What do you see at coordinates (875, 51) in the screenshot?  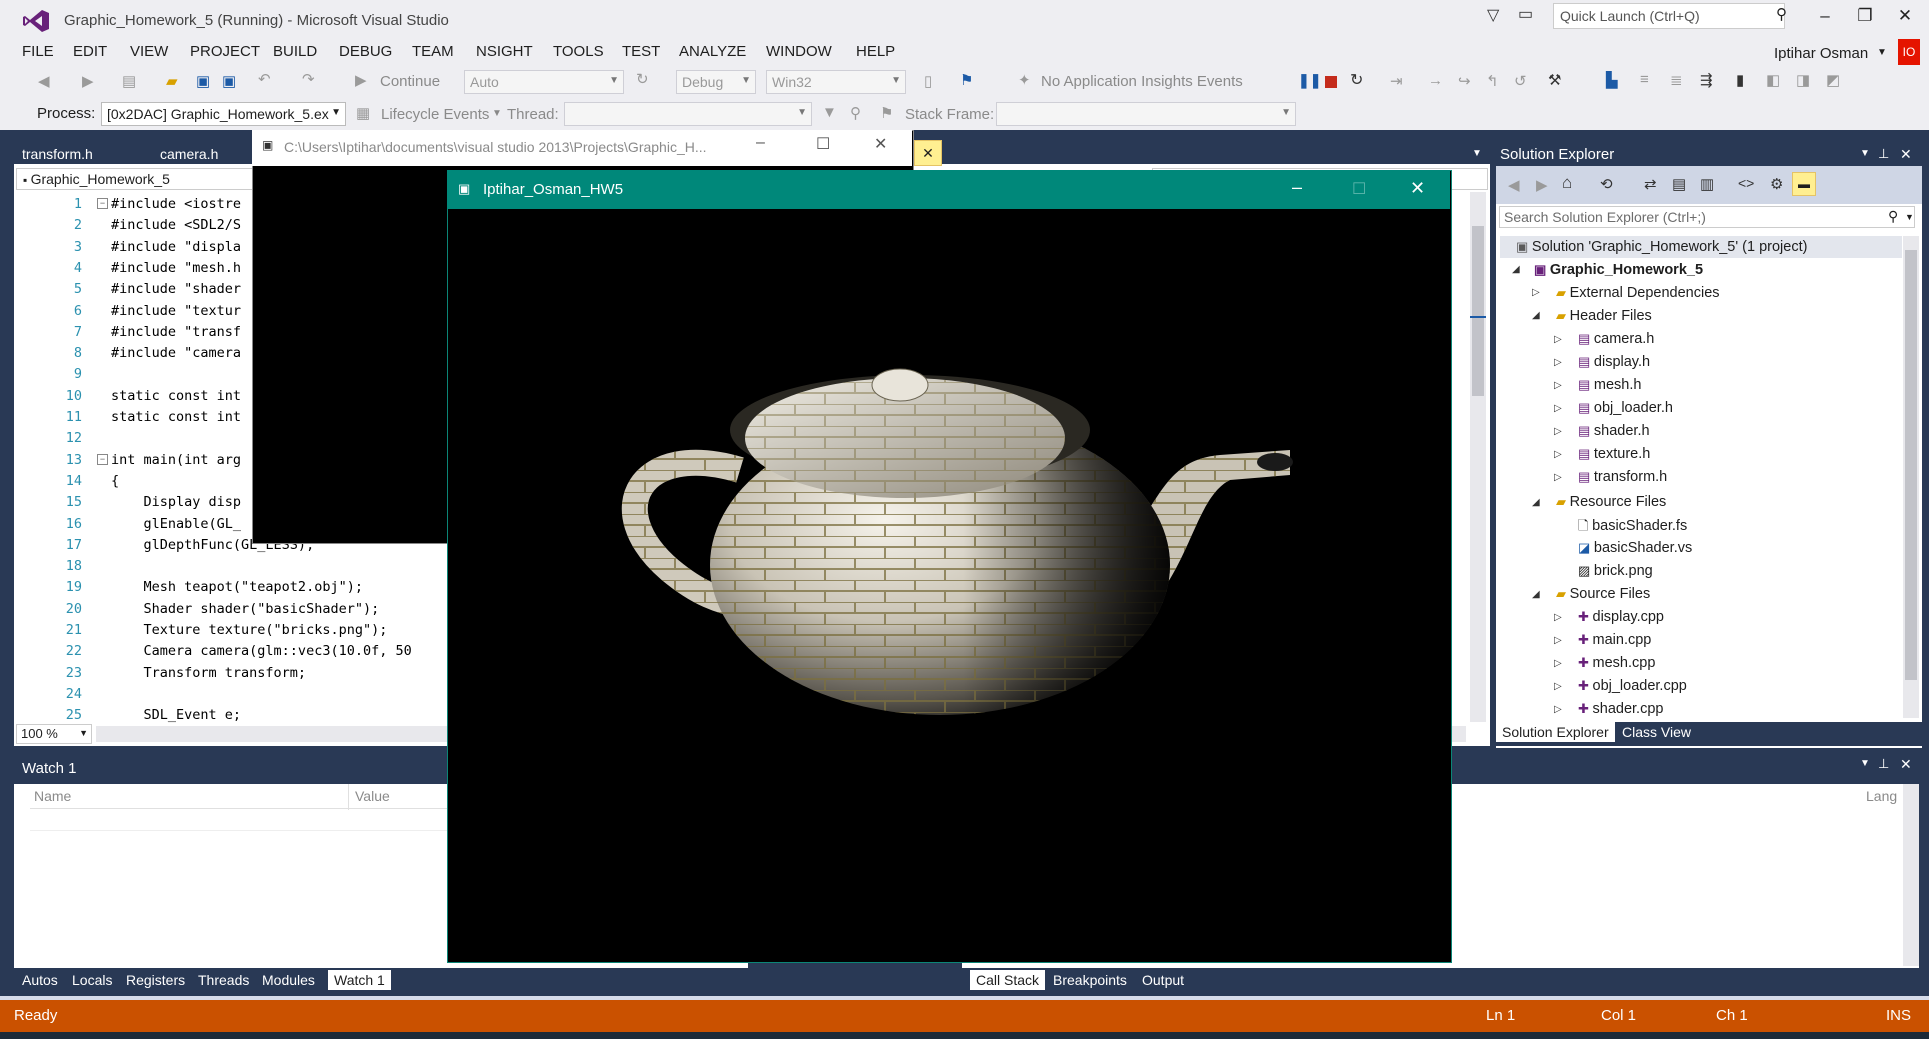 I see `menu-help: HELP` at bounding box center [875, 51].